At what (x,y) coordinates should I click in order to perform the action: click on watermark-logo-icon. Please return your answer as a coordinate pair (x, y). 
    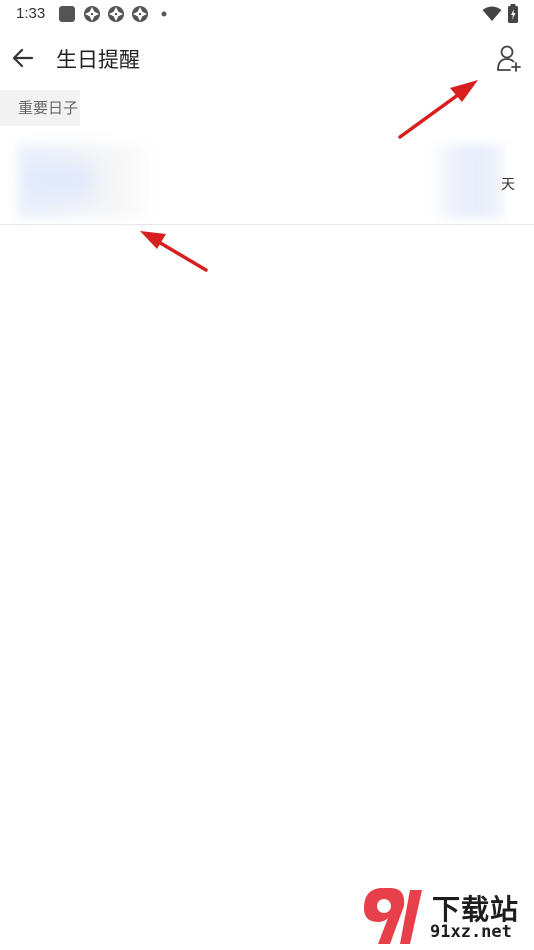
    Looking at the image, I should click on (393, 916).